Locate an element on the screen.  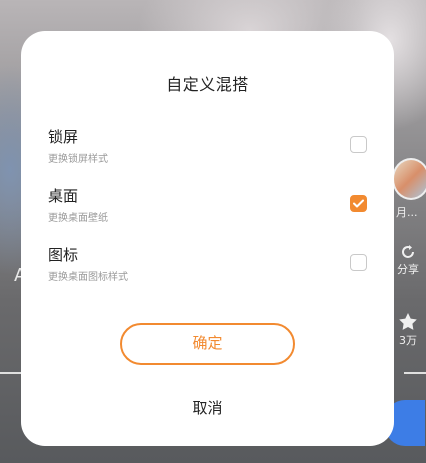
option-label: 锁屏 is located at coordinates (63, 137).